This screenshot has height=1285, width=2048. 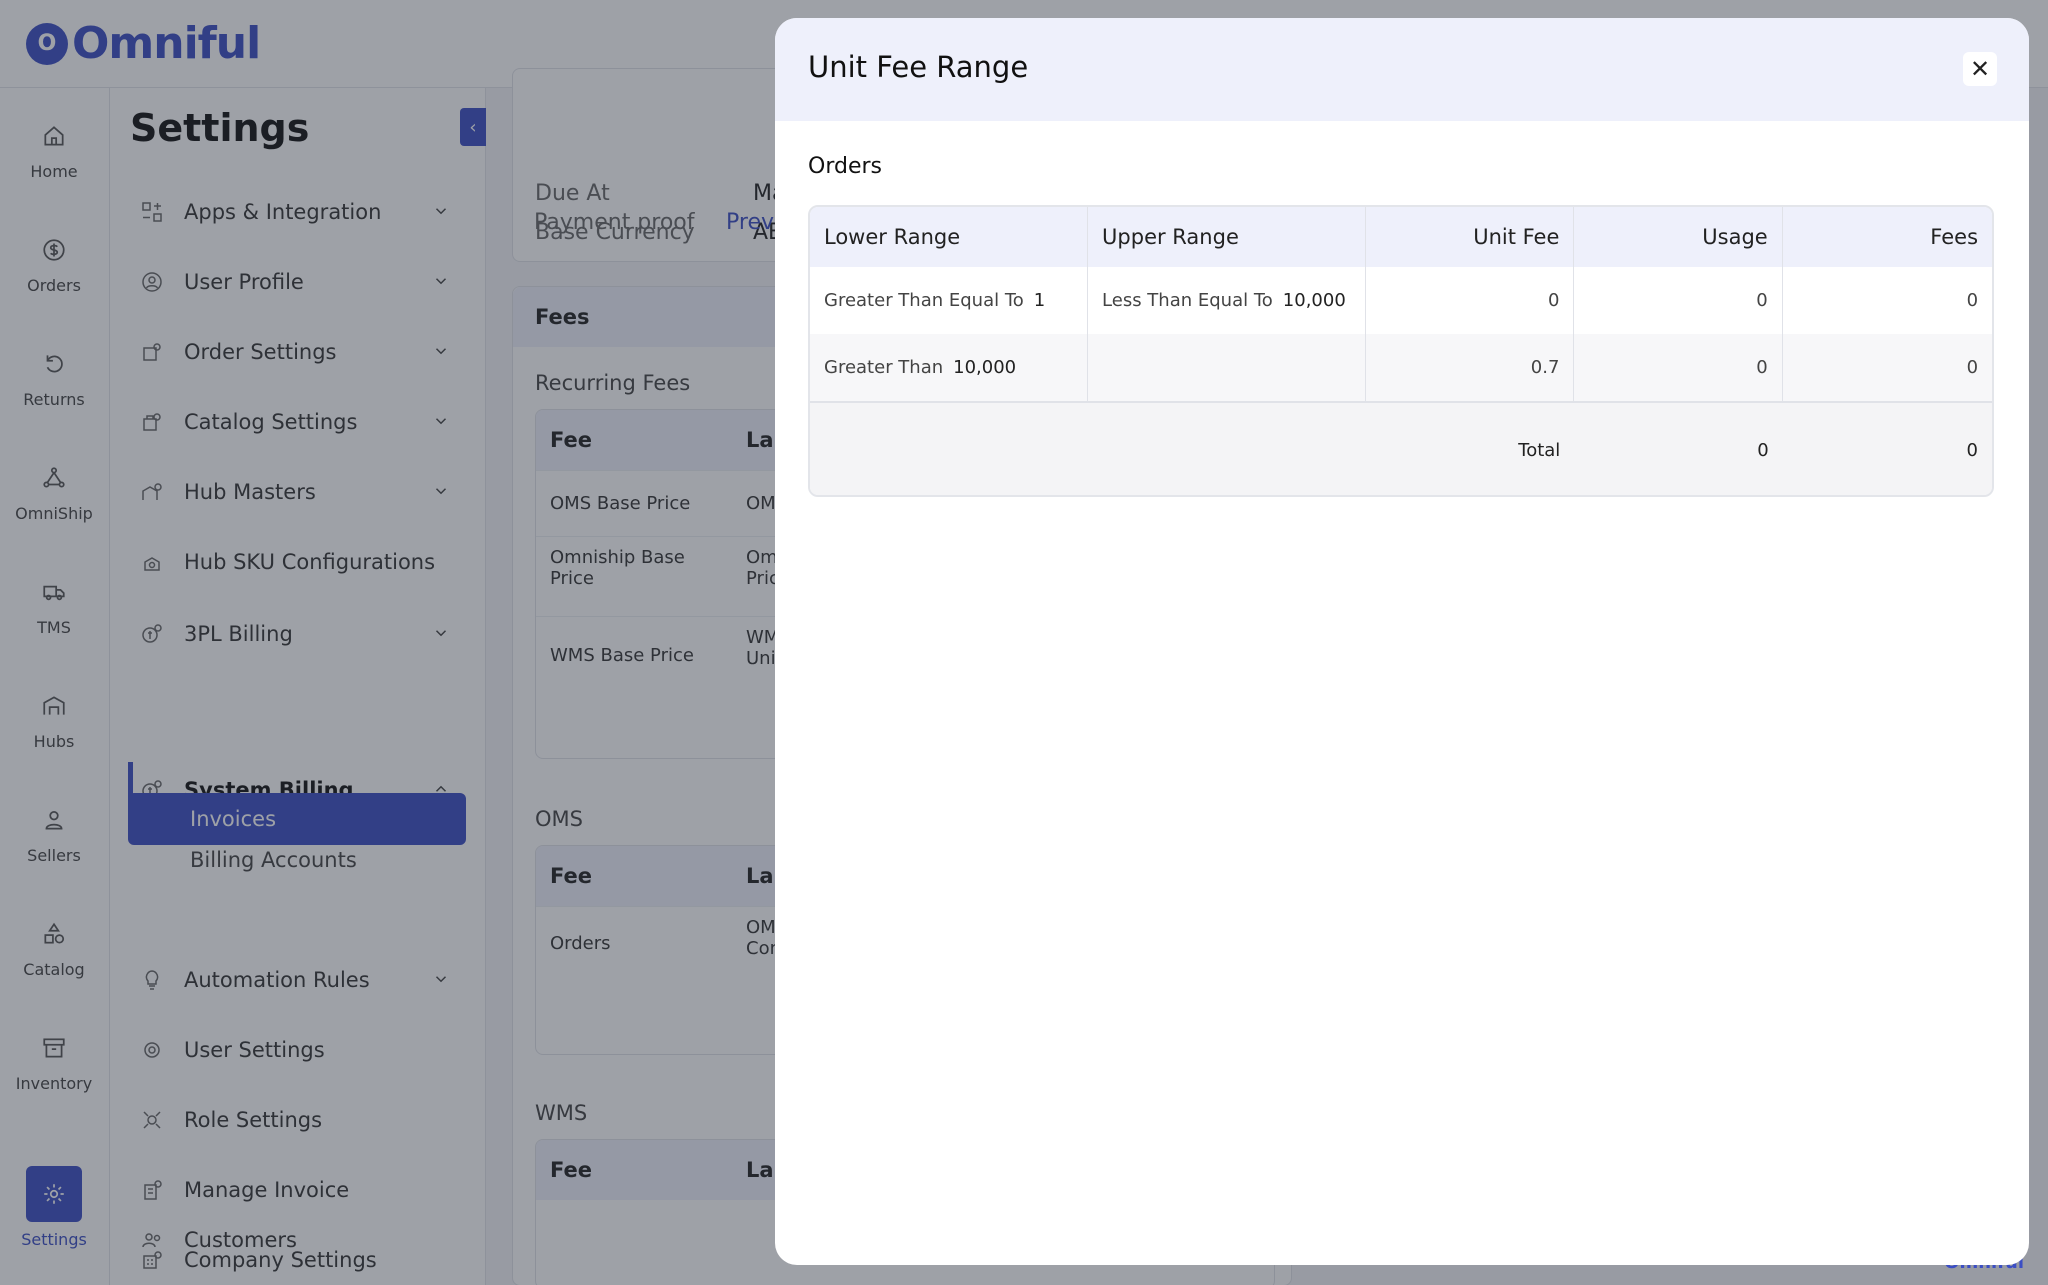 I want to click on upper-range-cell: Less Than Equal To 10,000, so click(x=1227, y=300).